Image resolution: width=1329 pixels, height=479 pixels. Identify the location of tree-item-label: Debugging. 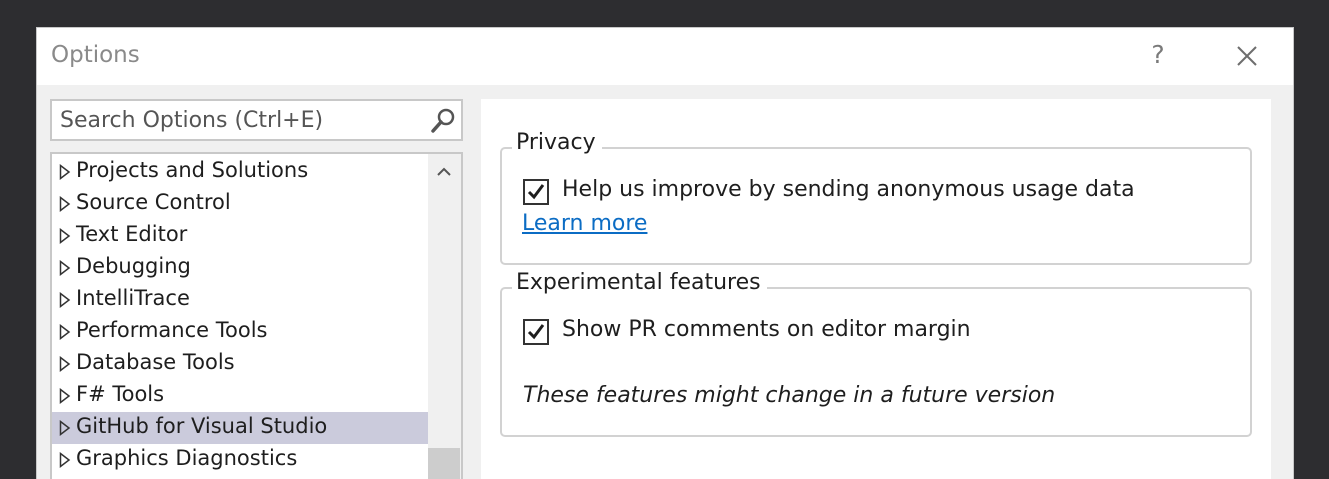
(133, 266).